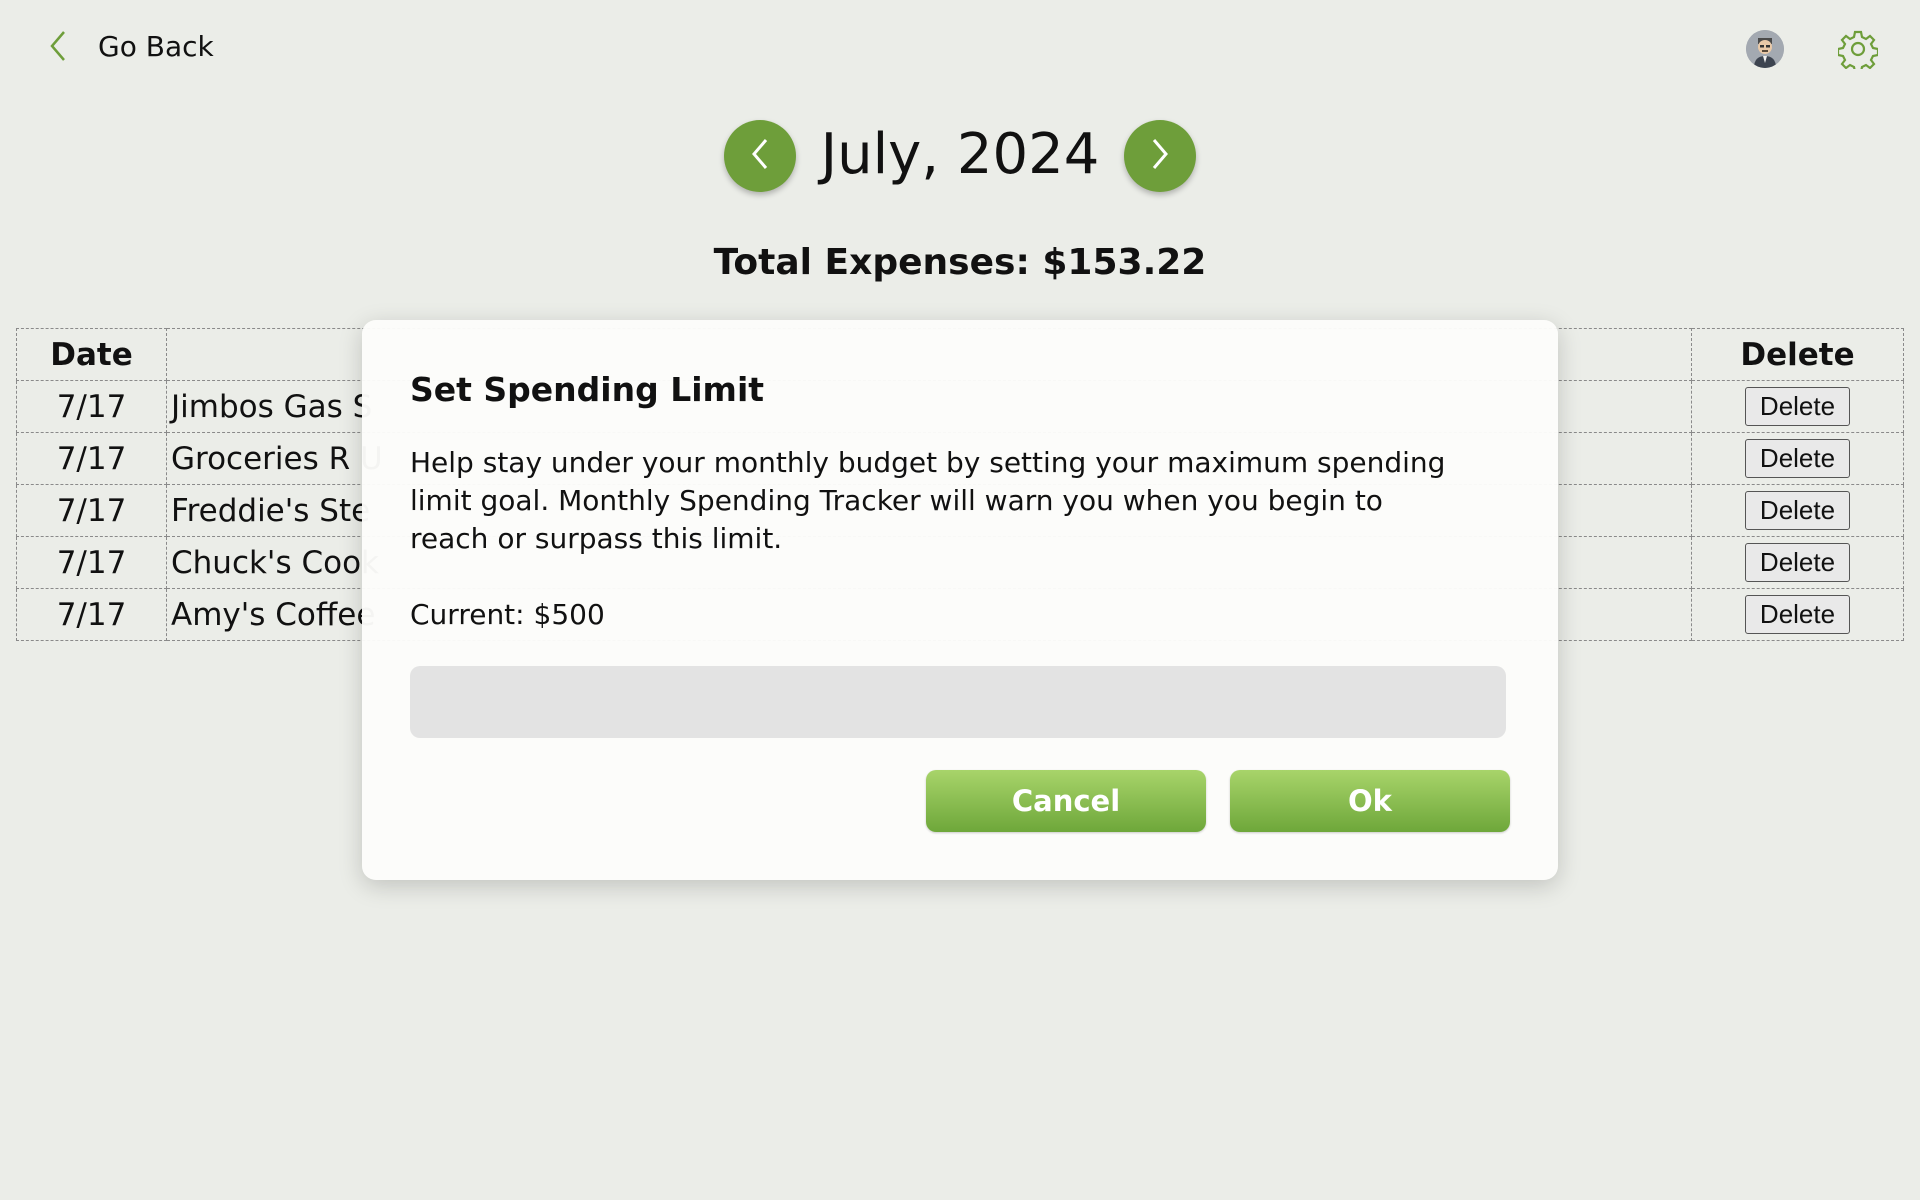 The height and width of the screenshot is (1200, 1920). What do you see at coordinates (587, 389) in the screenshot?
I see `dialog-title: Set Spending Limit` at bounding box center [587, 389].